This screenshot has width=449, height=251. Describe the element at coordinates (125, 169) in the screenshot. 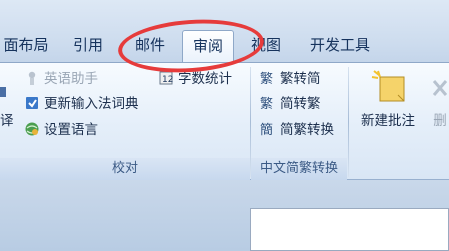

I see `proofing-group-label: 校对` at that location.